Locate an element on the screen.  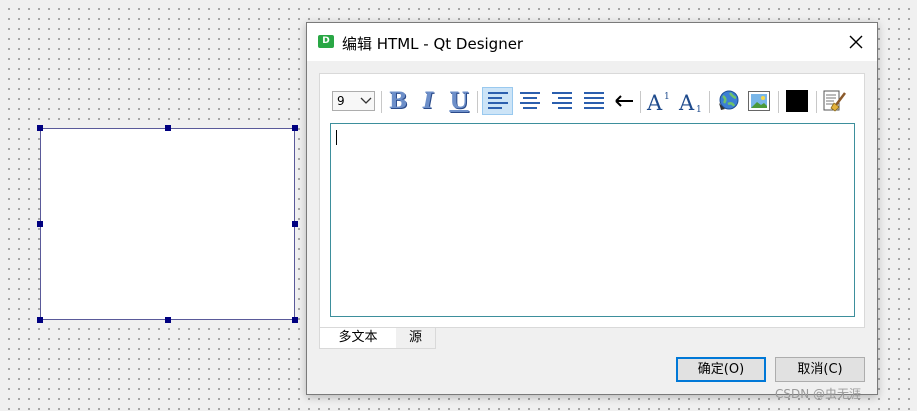
resize-handle-bottom is located at coordinates (168, 320).